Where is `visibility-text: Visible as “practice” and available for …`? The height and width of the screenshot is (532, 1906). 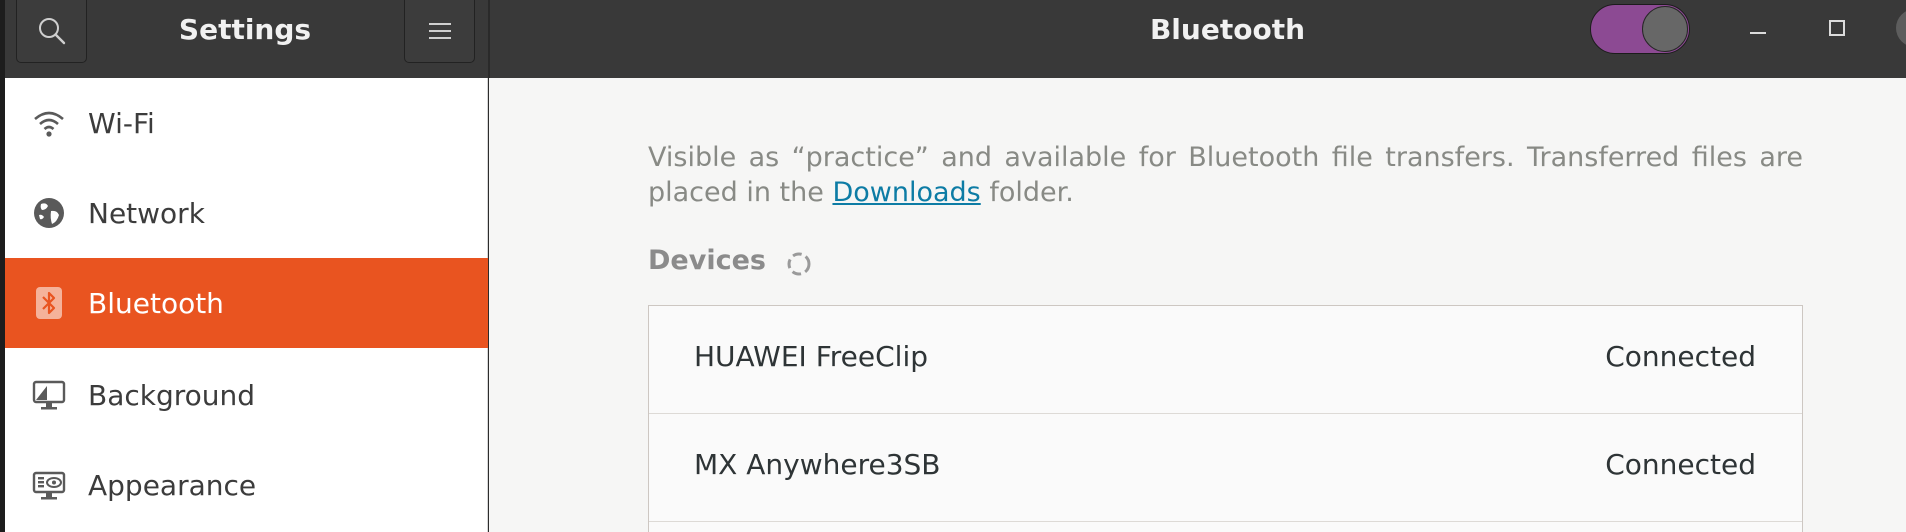
visibility-text: Visible as “practice” and available for … is located at coordinates (1225, 175).